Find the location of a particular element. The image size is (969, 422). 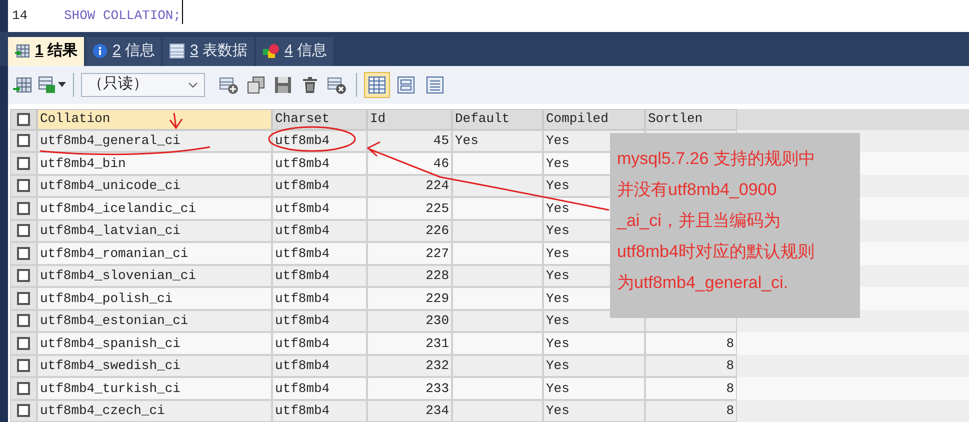

table-cell: 231 is located at coordinates (409, 343).